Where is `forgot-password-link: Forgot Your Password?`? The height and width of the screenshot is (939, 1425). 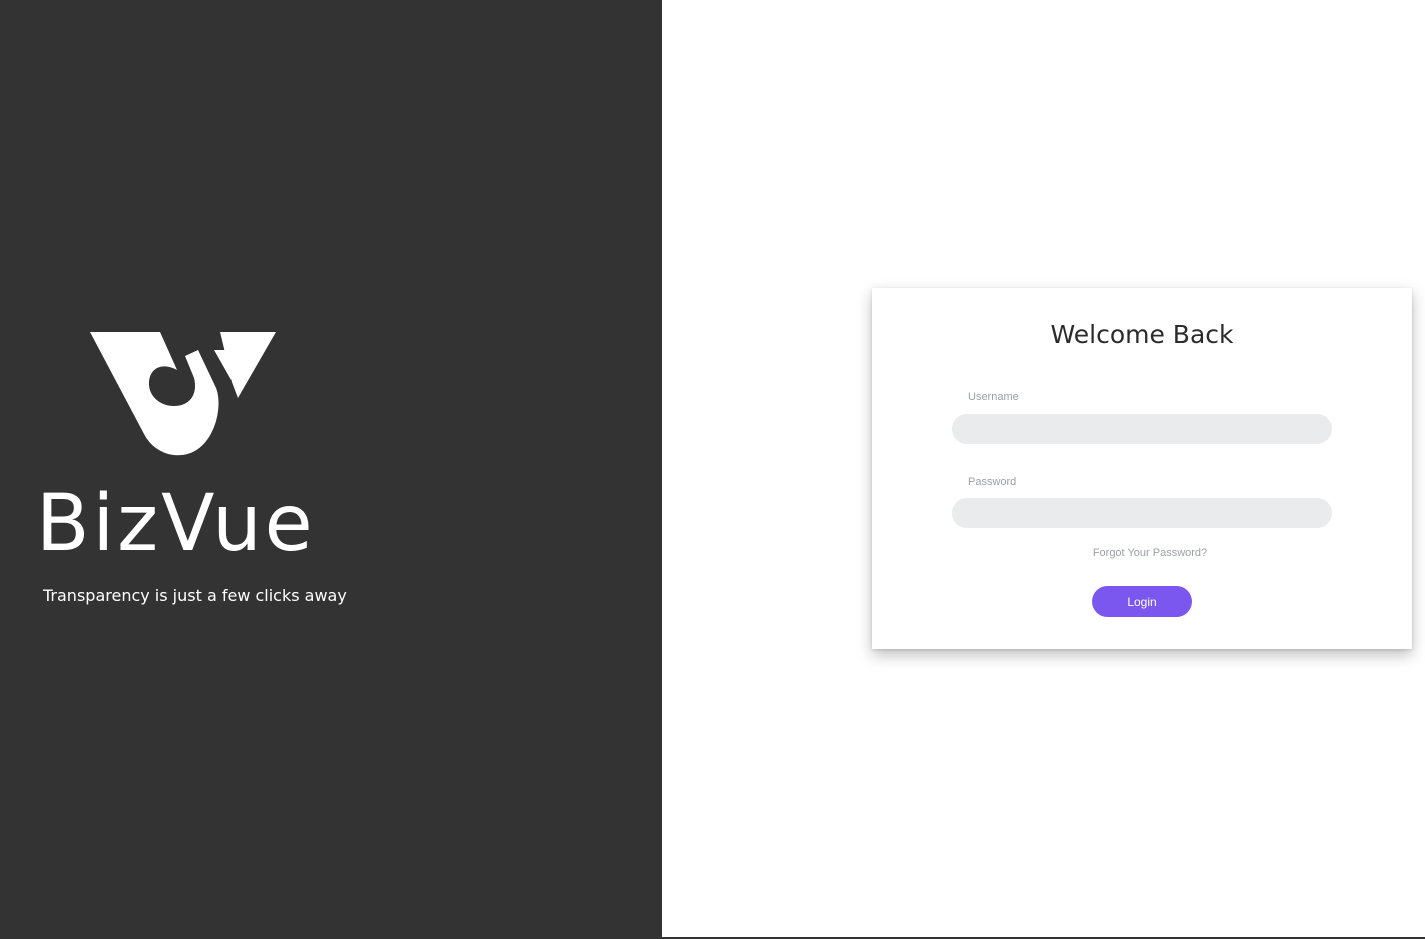 forgot-password-link: Forgot Your Password? is located at coordinates (1148, 553).